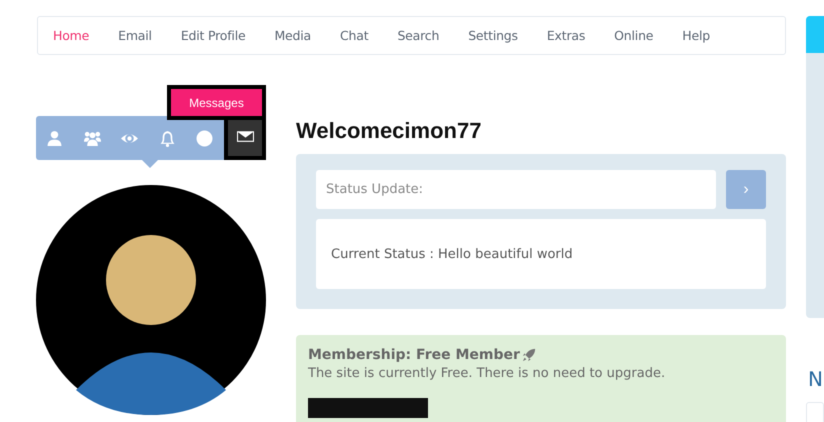  I want to click on nav-link: Email, so click(134, 35).